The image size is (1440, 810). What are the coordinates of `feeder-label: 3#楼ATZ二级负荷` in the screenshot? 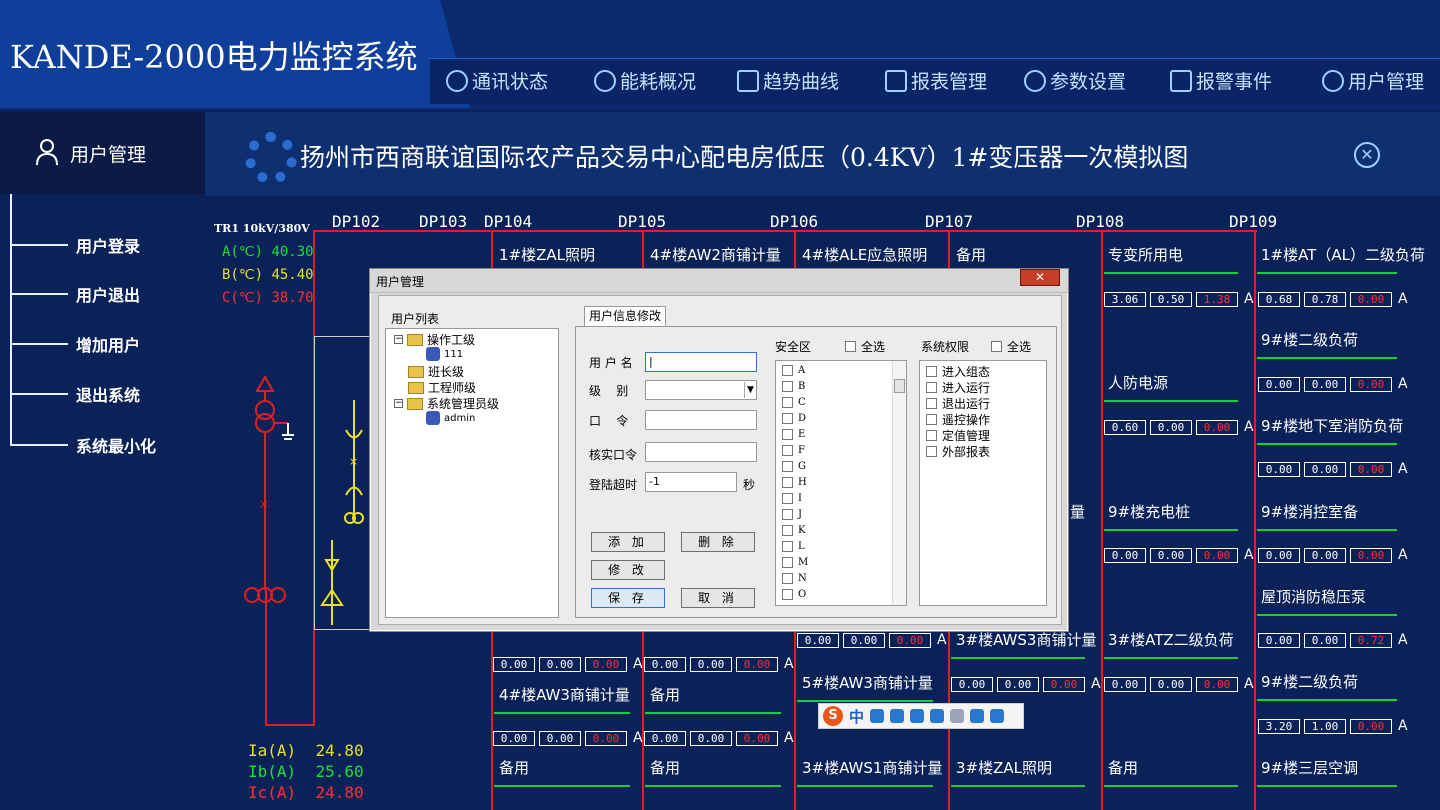 It's located at (1171, 639).